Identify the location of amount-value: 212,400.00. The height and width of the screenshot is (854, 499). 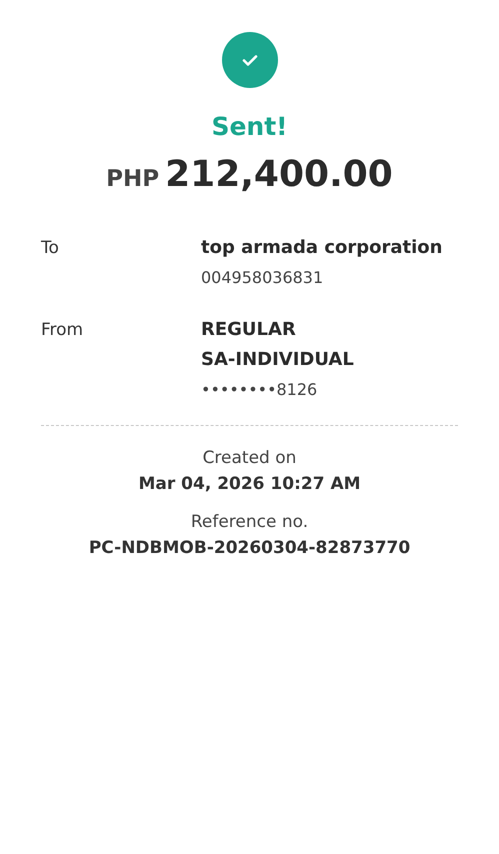
(279, 174).